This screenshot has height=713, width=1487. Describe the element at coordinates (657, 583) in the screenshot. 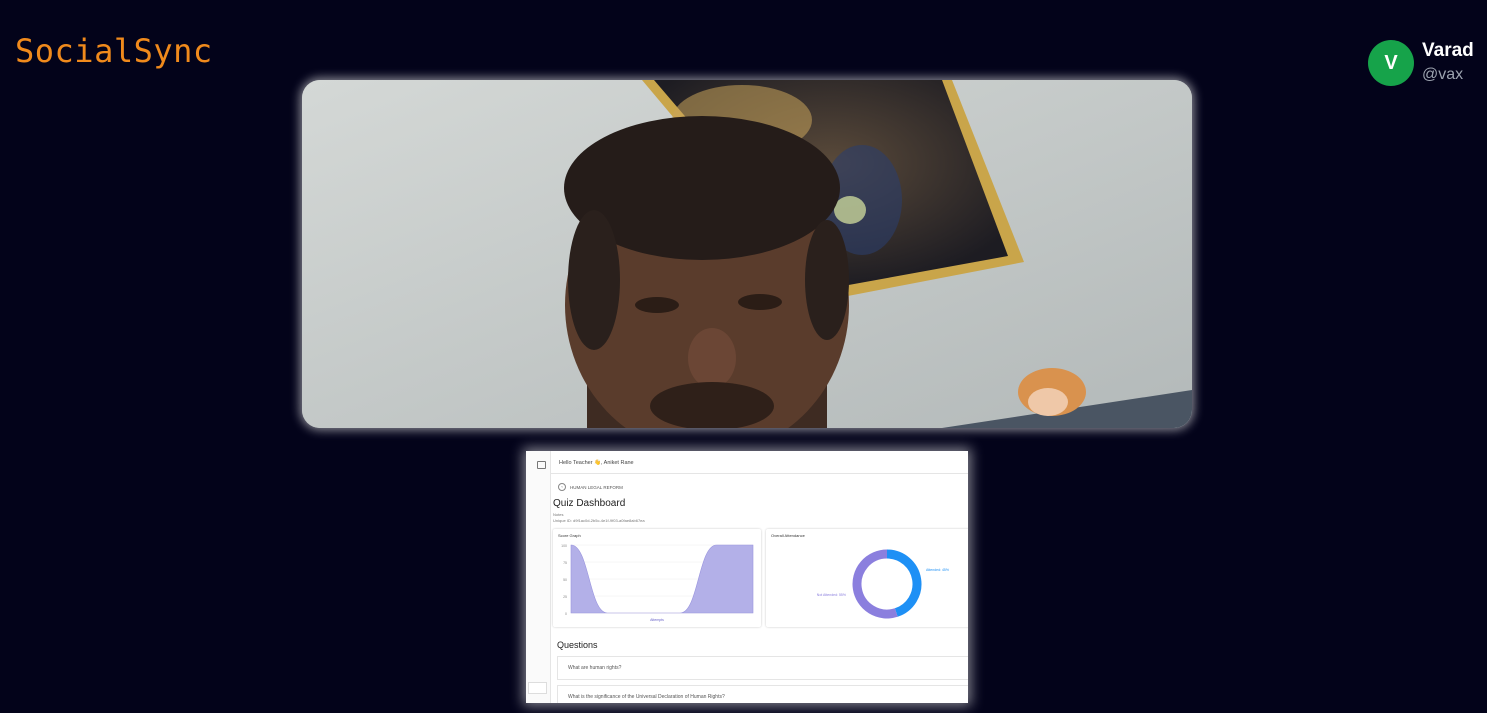

I see `score-graph-chart: 100 75 50 25 0 Attempts` at that location.